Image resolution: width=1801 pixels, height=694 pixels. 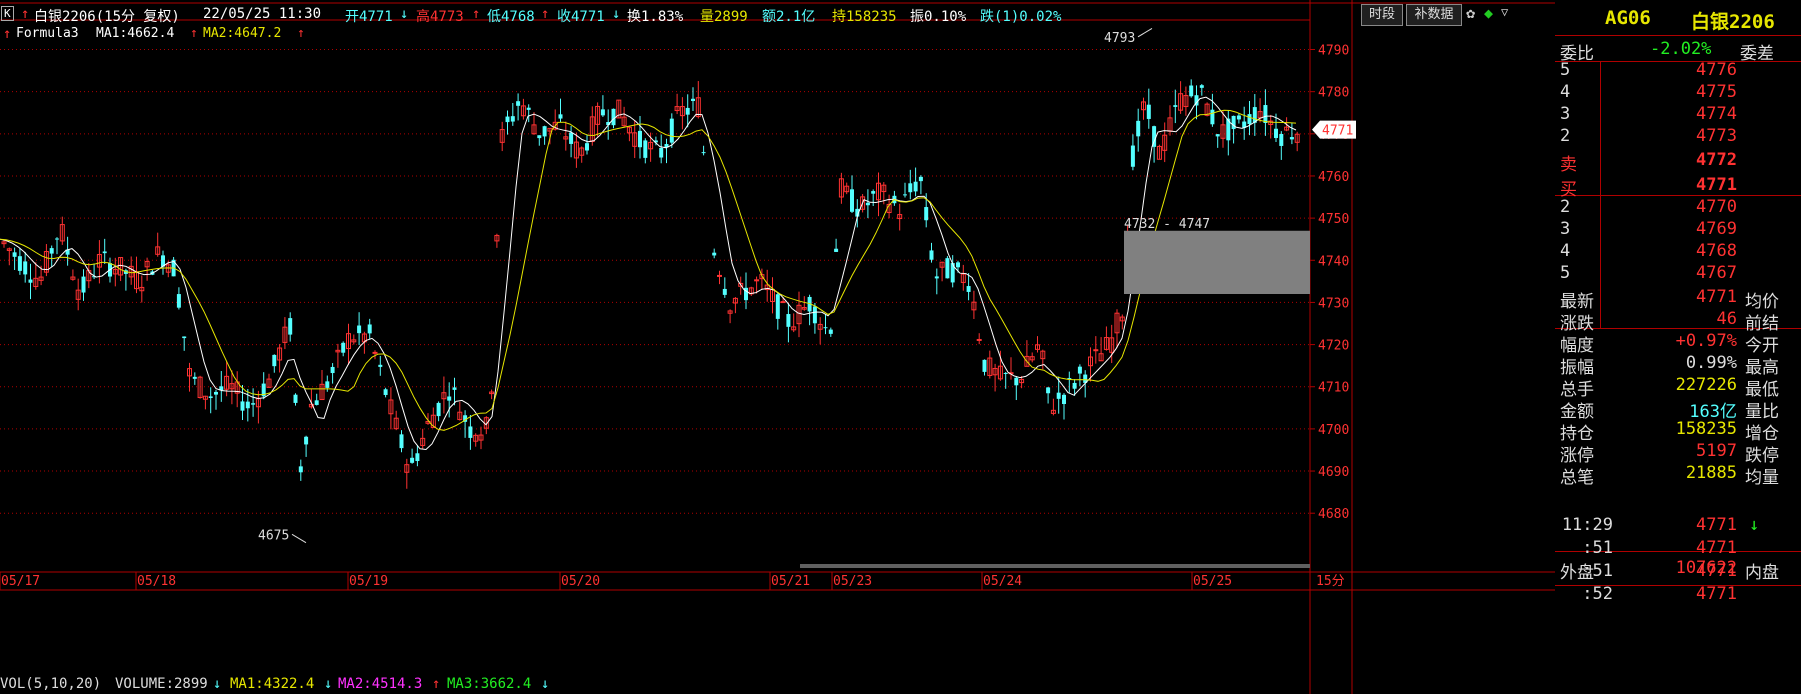 I want to click on bid-price: 4771, so click(x=1701, y=185).